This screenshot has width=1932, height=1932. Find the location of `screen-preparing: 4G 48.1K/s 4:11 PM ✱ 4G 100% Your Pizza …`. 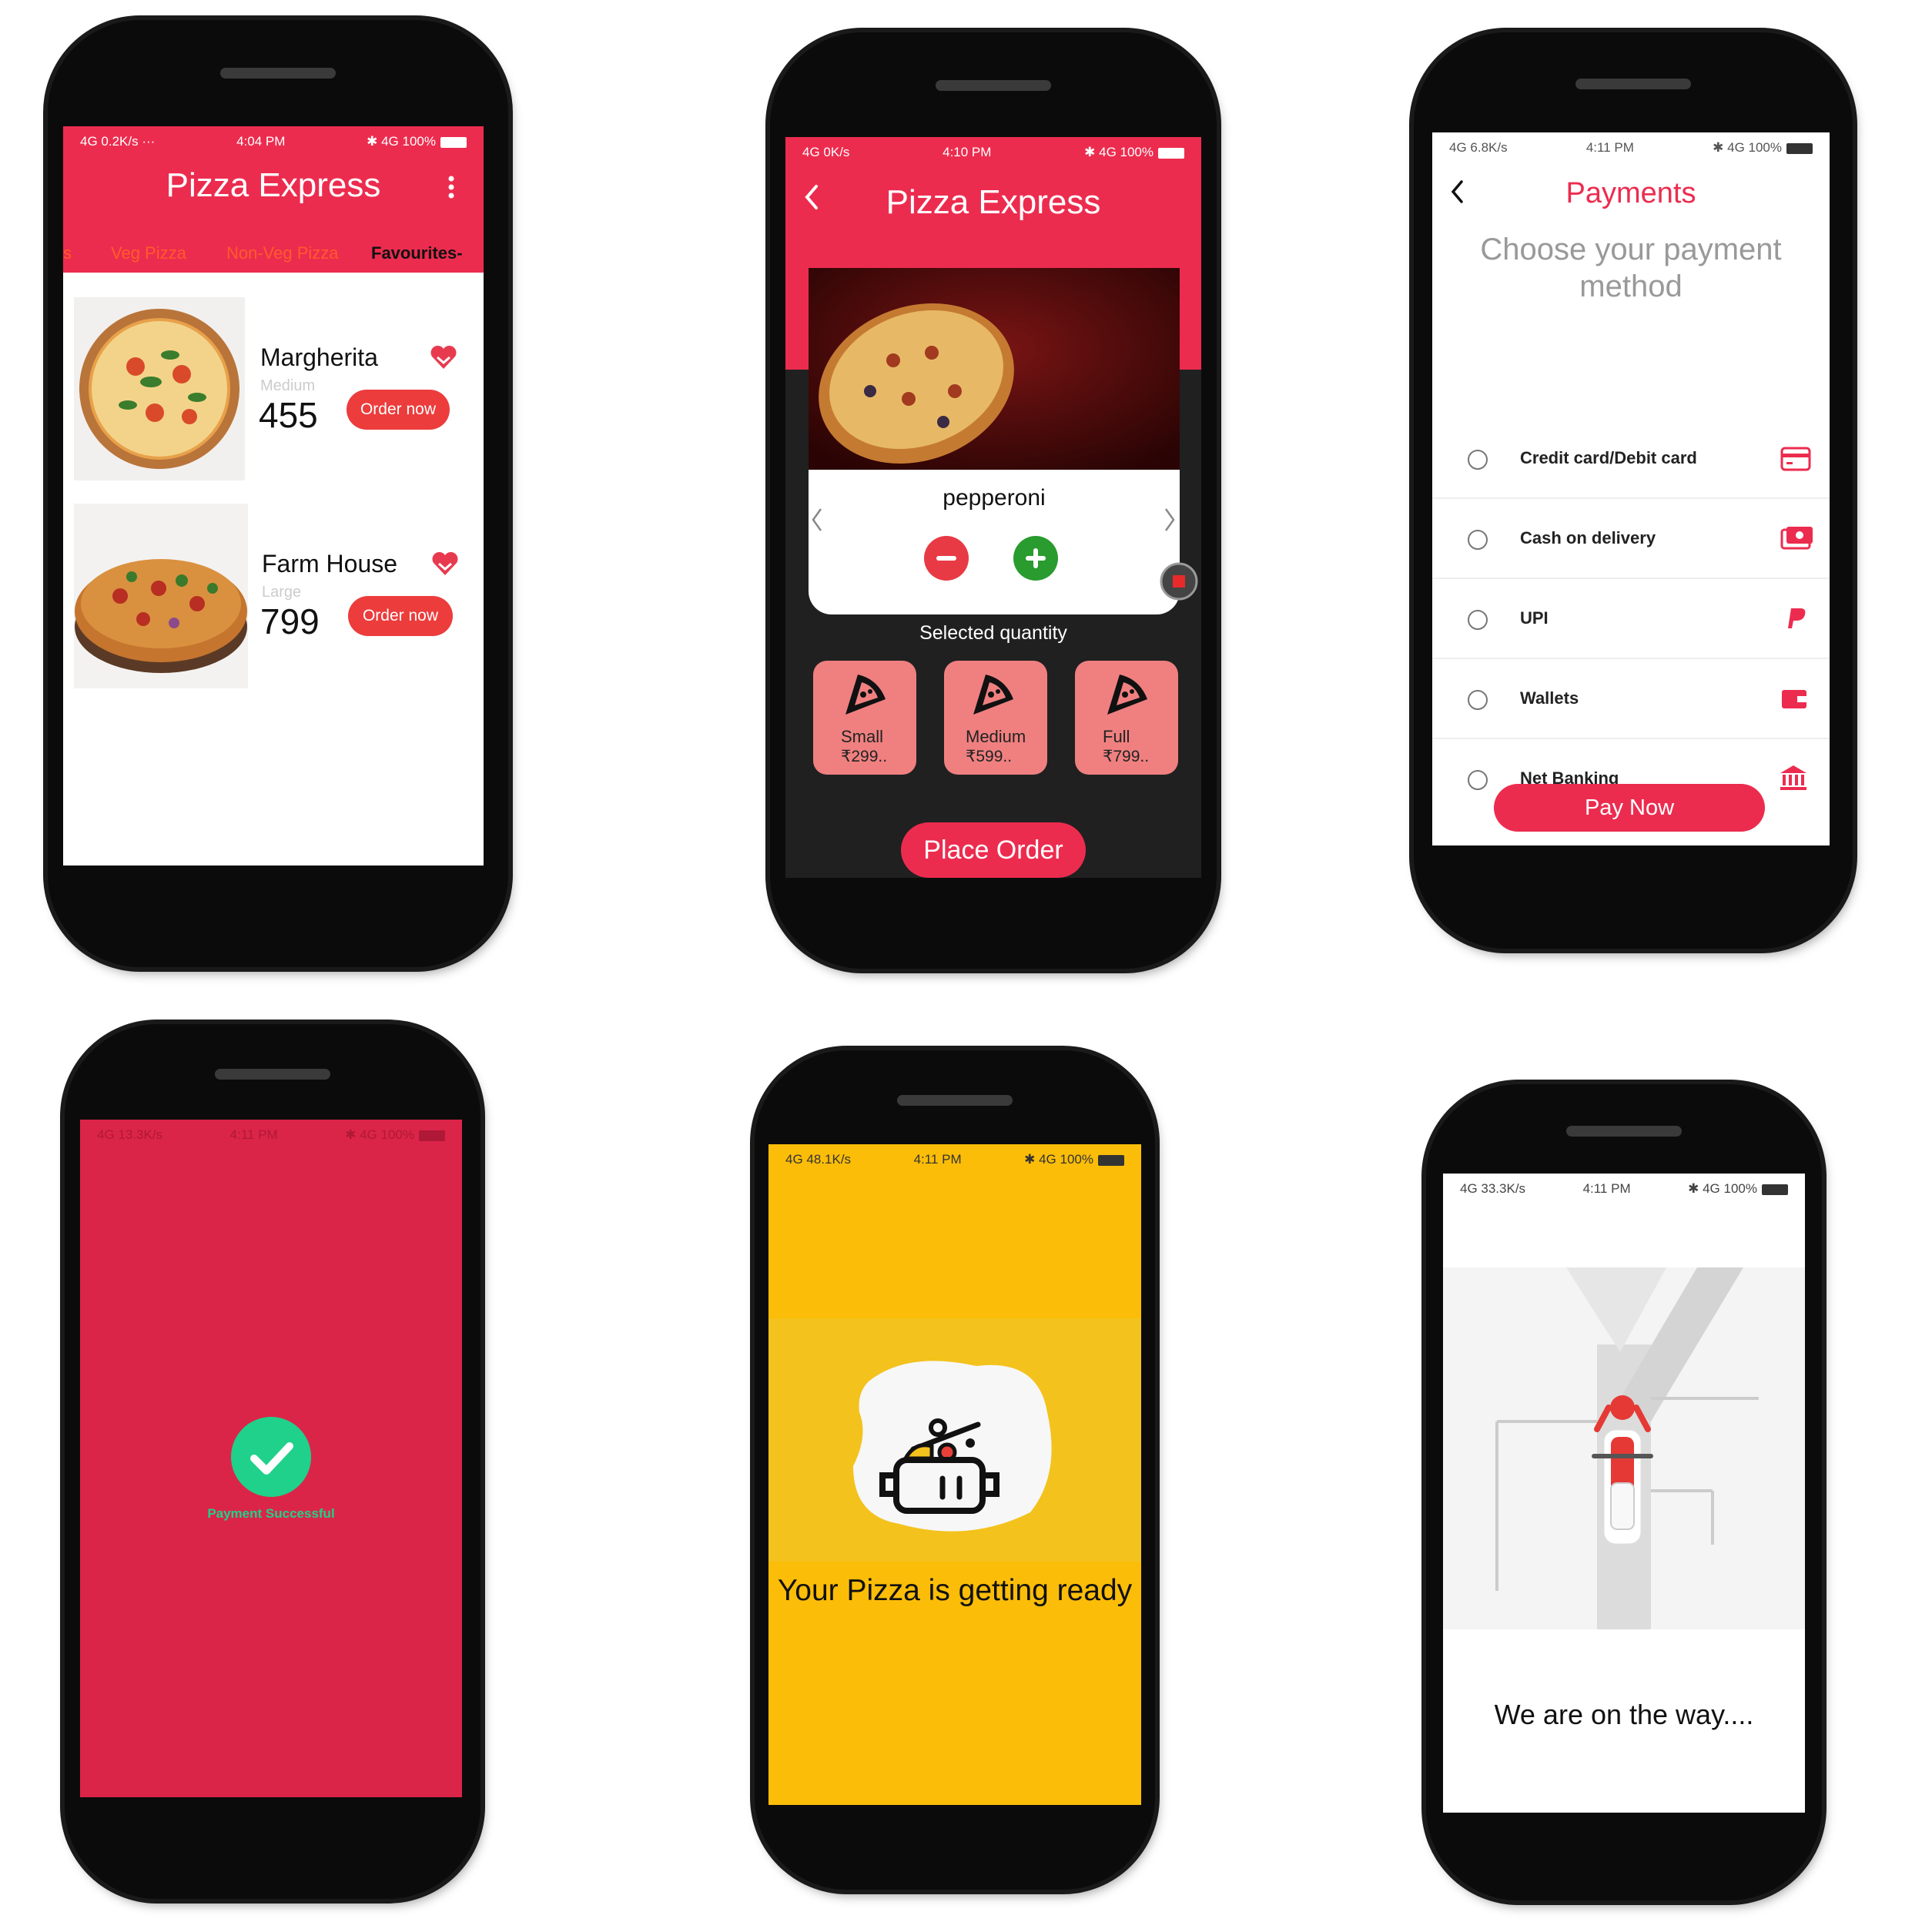

screen-preparing: 4G 48.1K/s 4:11 PM ✱ 4G 100% Your Pizza … is located at coordinates (954, 1474).